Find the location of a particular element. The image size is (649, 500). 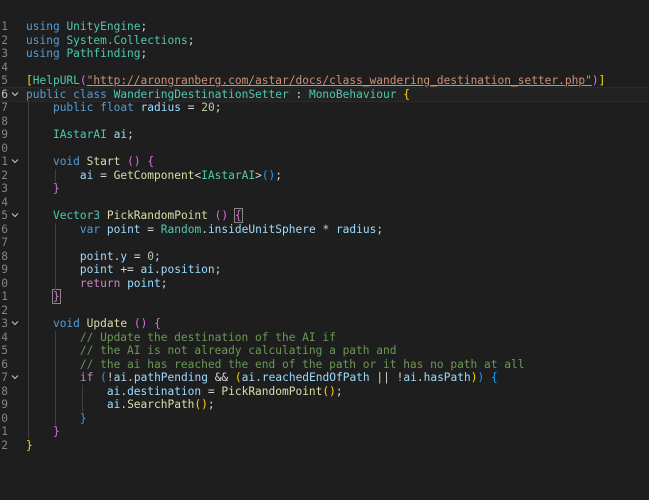

code-line: 2 is located at coordinates (324, 311).